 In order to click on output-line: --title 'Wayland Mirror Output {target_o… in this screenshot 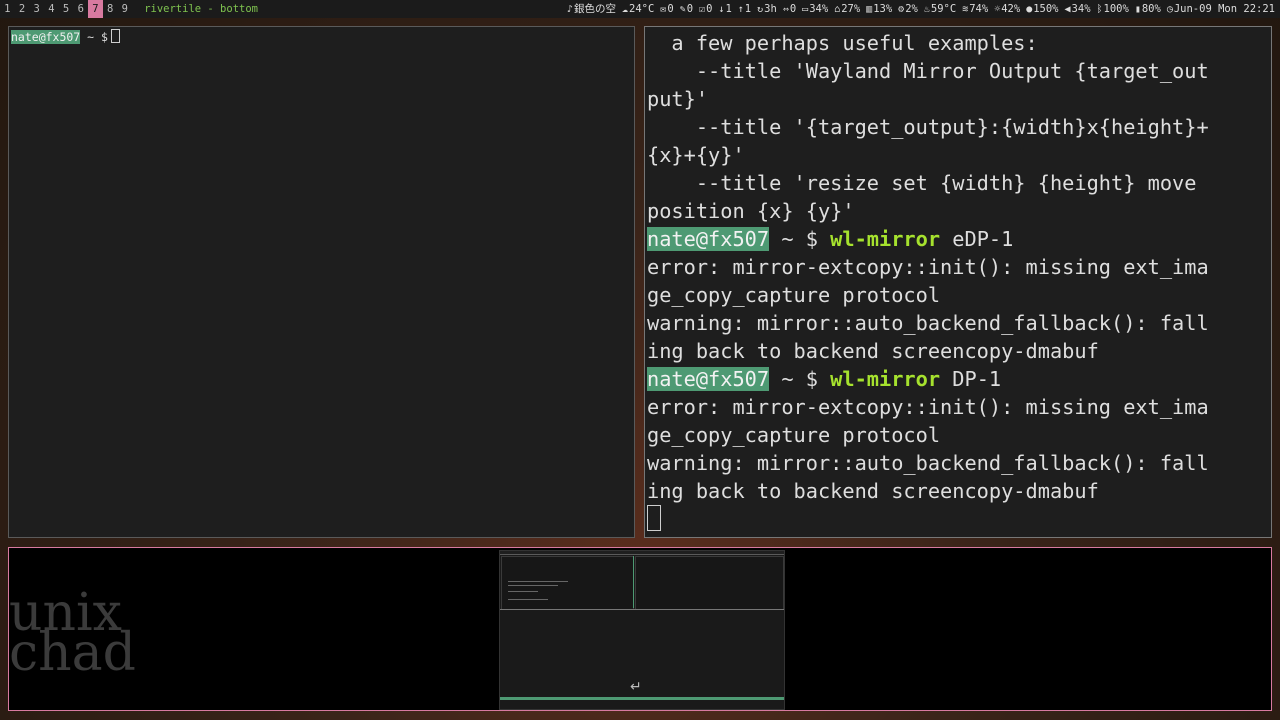, I will do `click(928, 71)`.